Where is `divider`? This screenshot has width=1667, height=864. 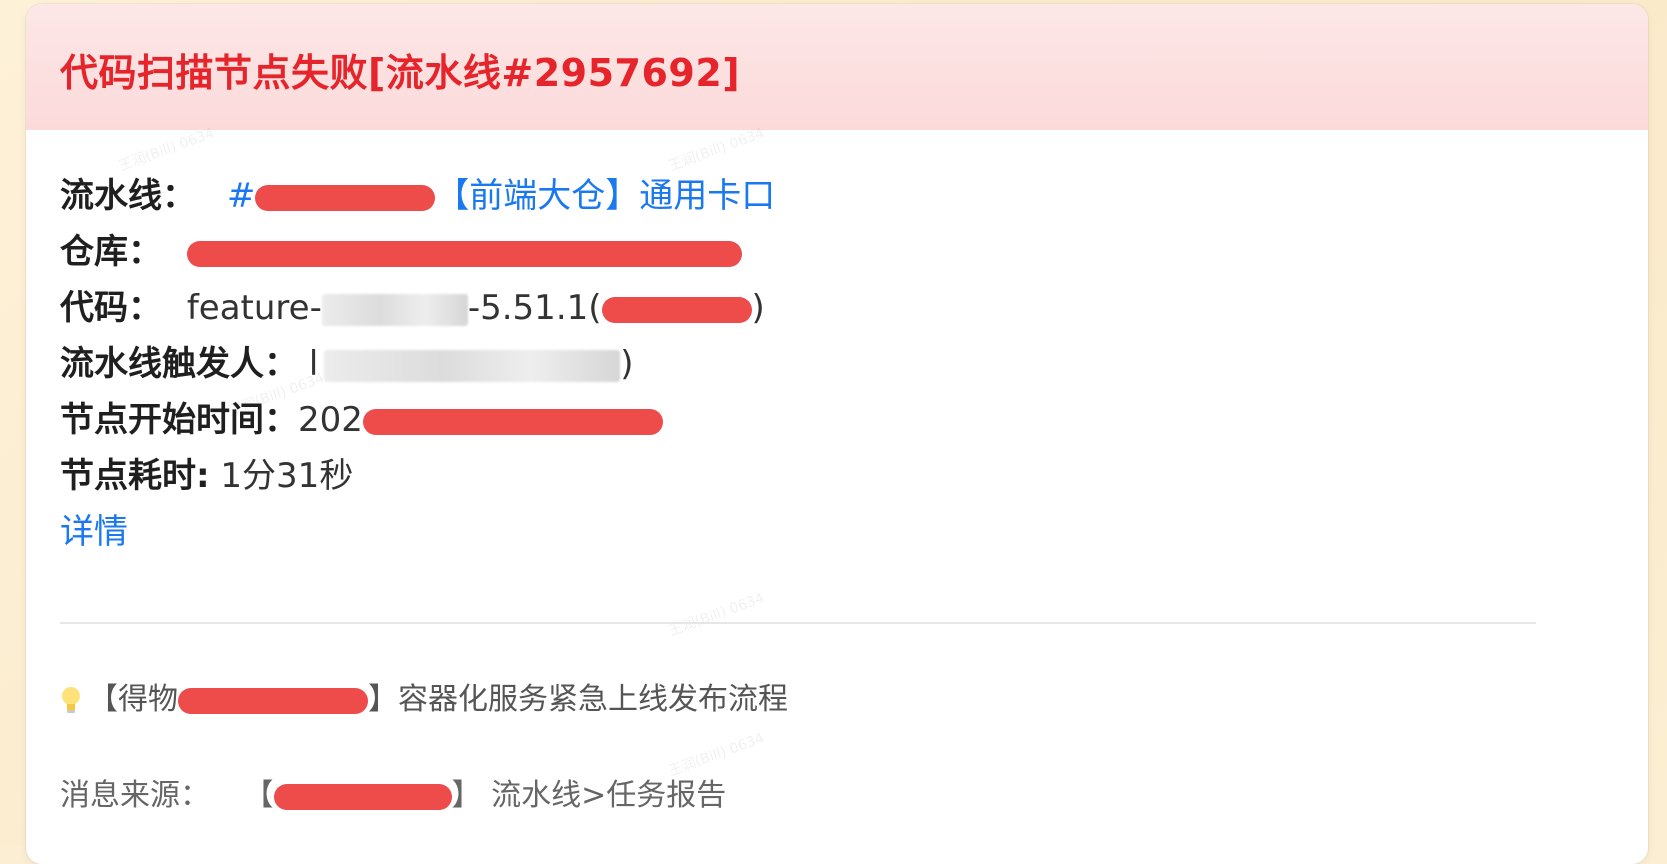 divider is located at coordinates (798, 623).